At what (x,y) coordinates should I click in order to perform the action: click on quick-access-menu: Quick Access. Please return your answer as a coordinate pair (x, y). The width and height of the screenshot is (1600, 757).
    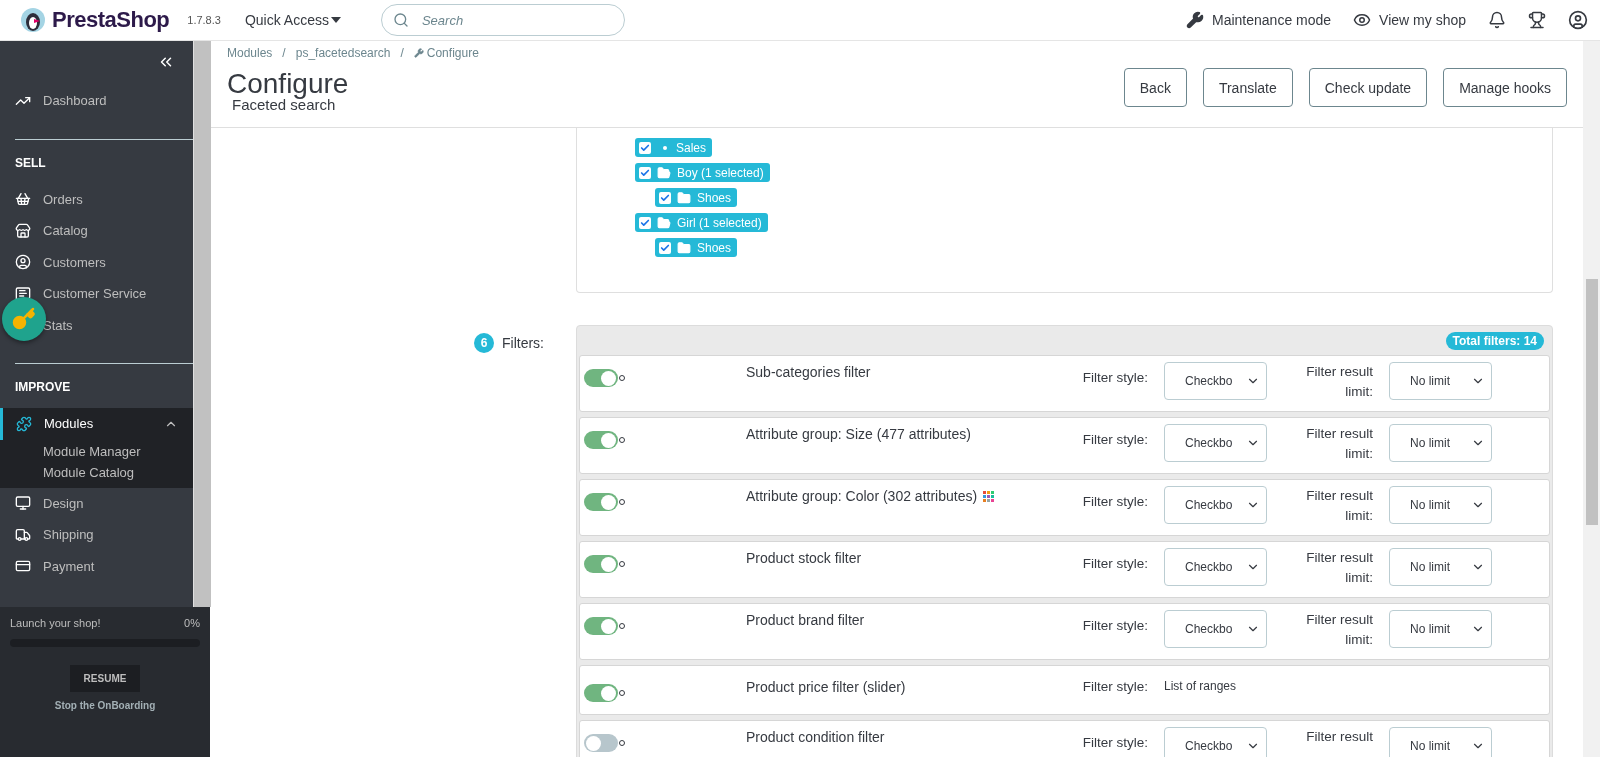
    Looking at the image, I should click on (292, 20).